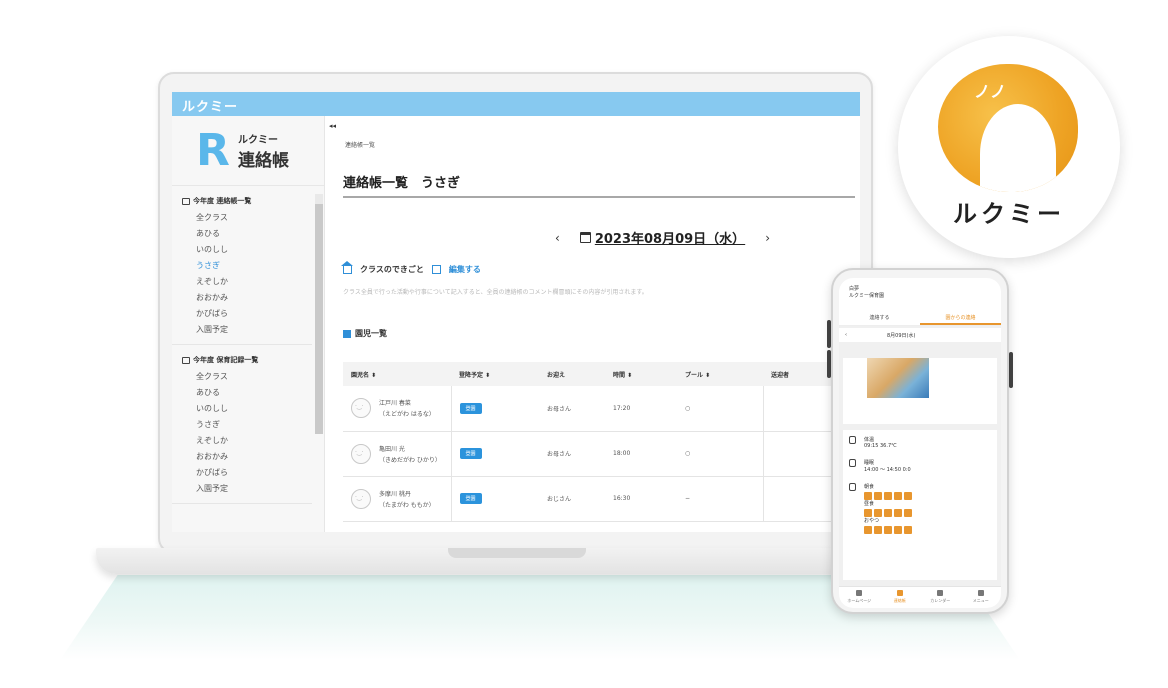 This screenshot has height=688, width=1168. I want to click on tab-from-school: 園からの連絡, so click(960, 317).